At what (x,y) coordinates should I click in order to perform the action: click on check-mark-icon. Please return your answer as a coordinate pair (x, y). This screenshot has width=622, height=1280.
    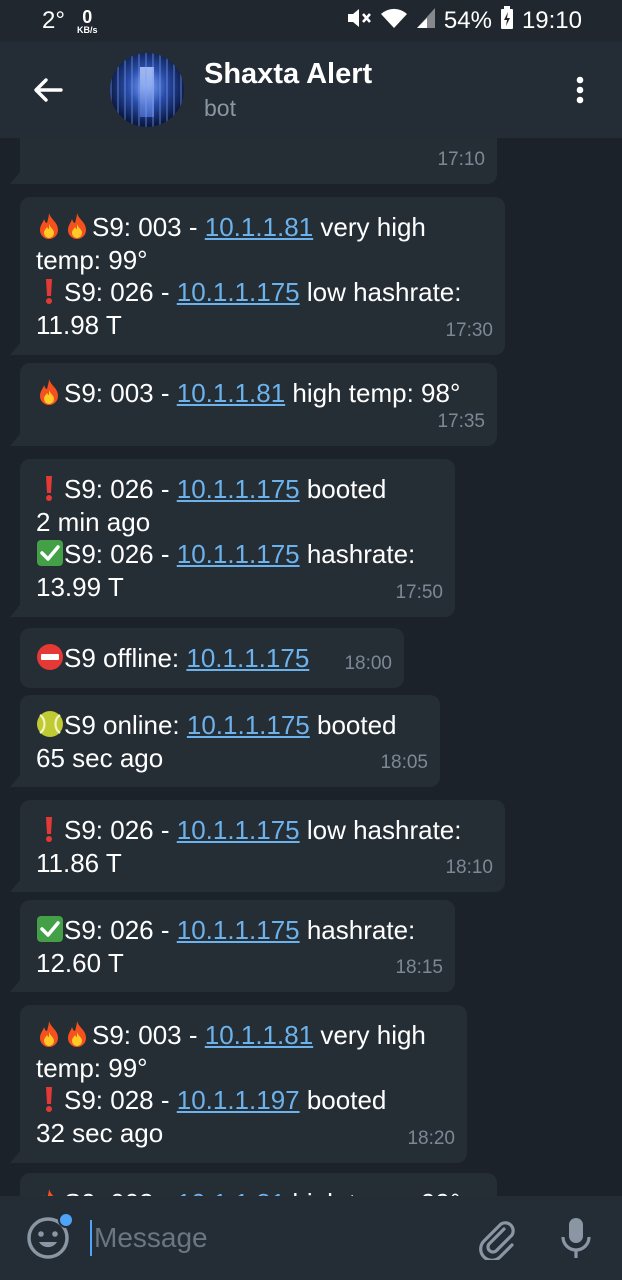
    Looking at the image, I should click on (49, 553).